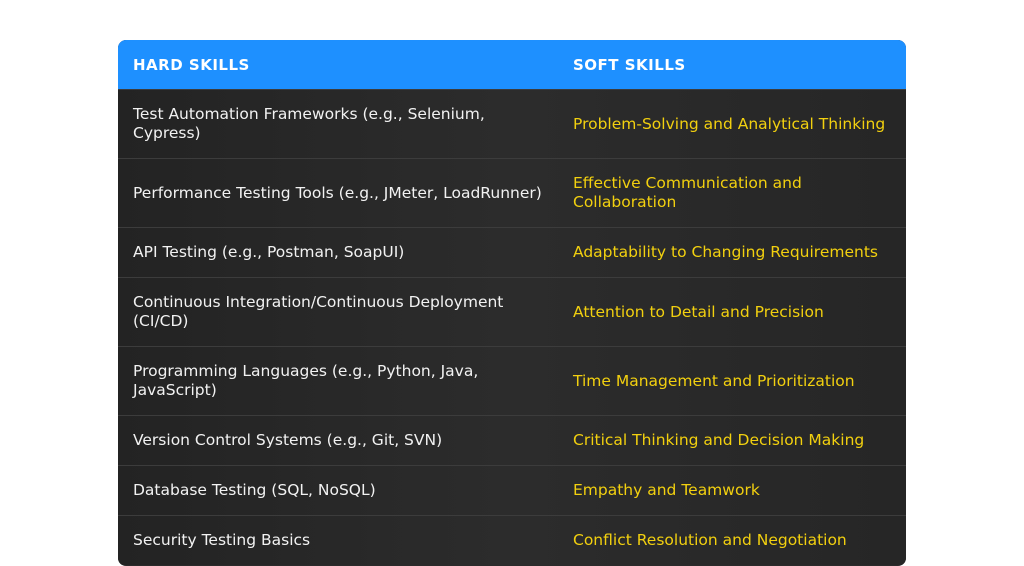 The image size is (1024, 566). I want to click on soft-skill-cell: Attention to Detail and Precision, so click(698, 311).